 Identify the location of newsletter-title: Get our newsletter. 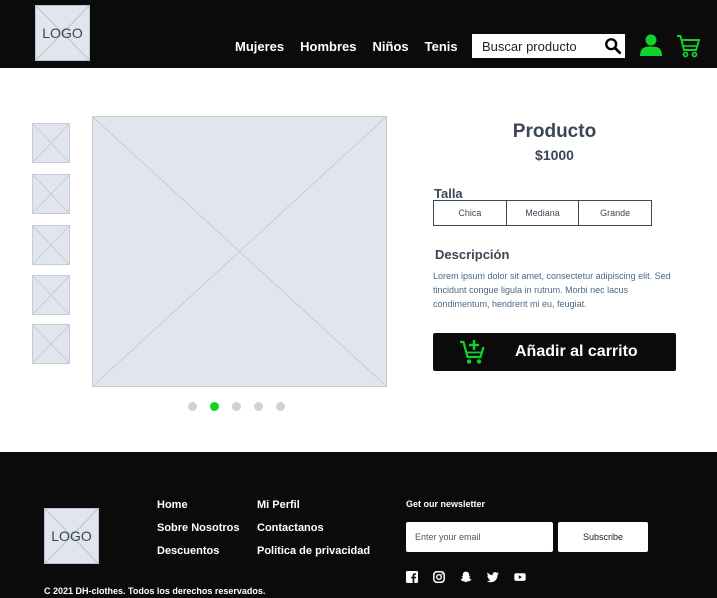
(446, 504).